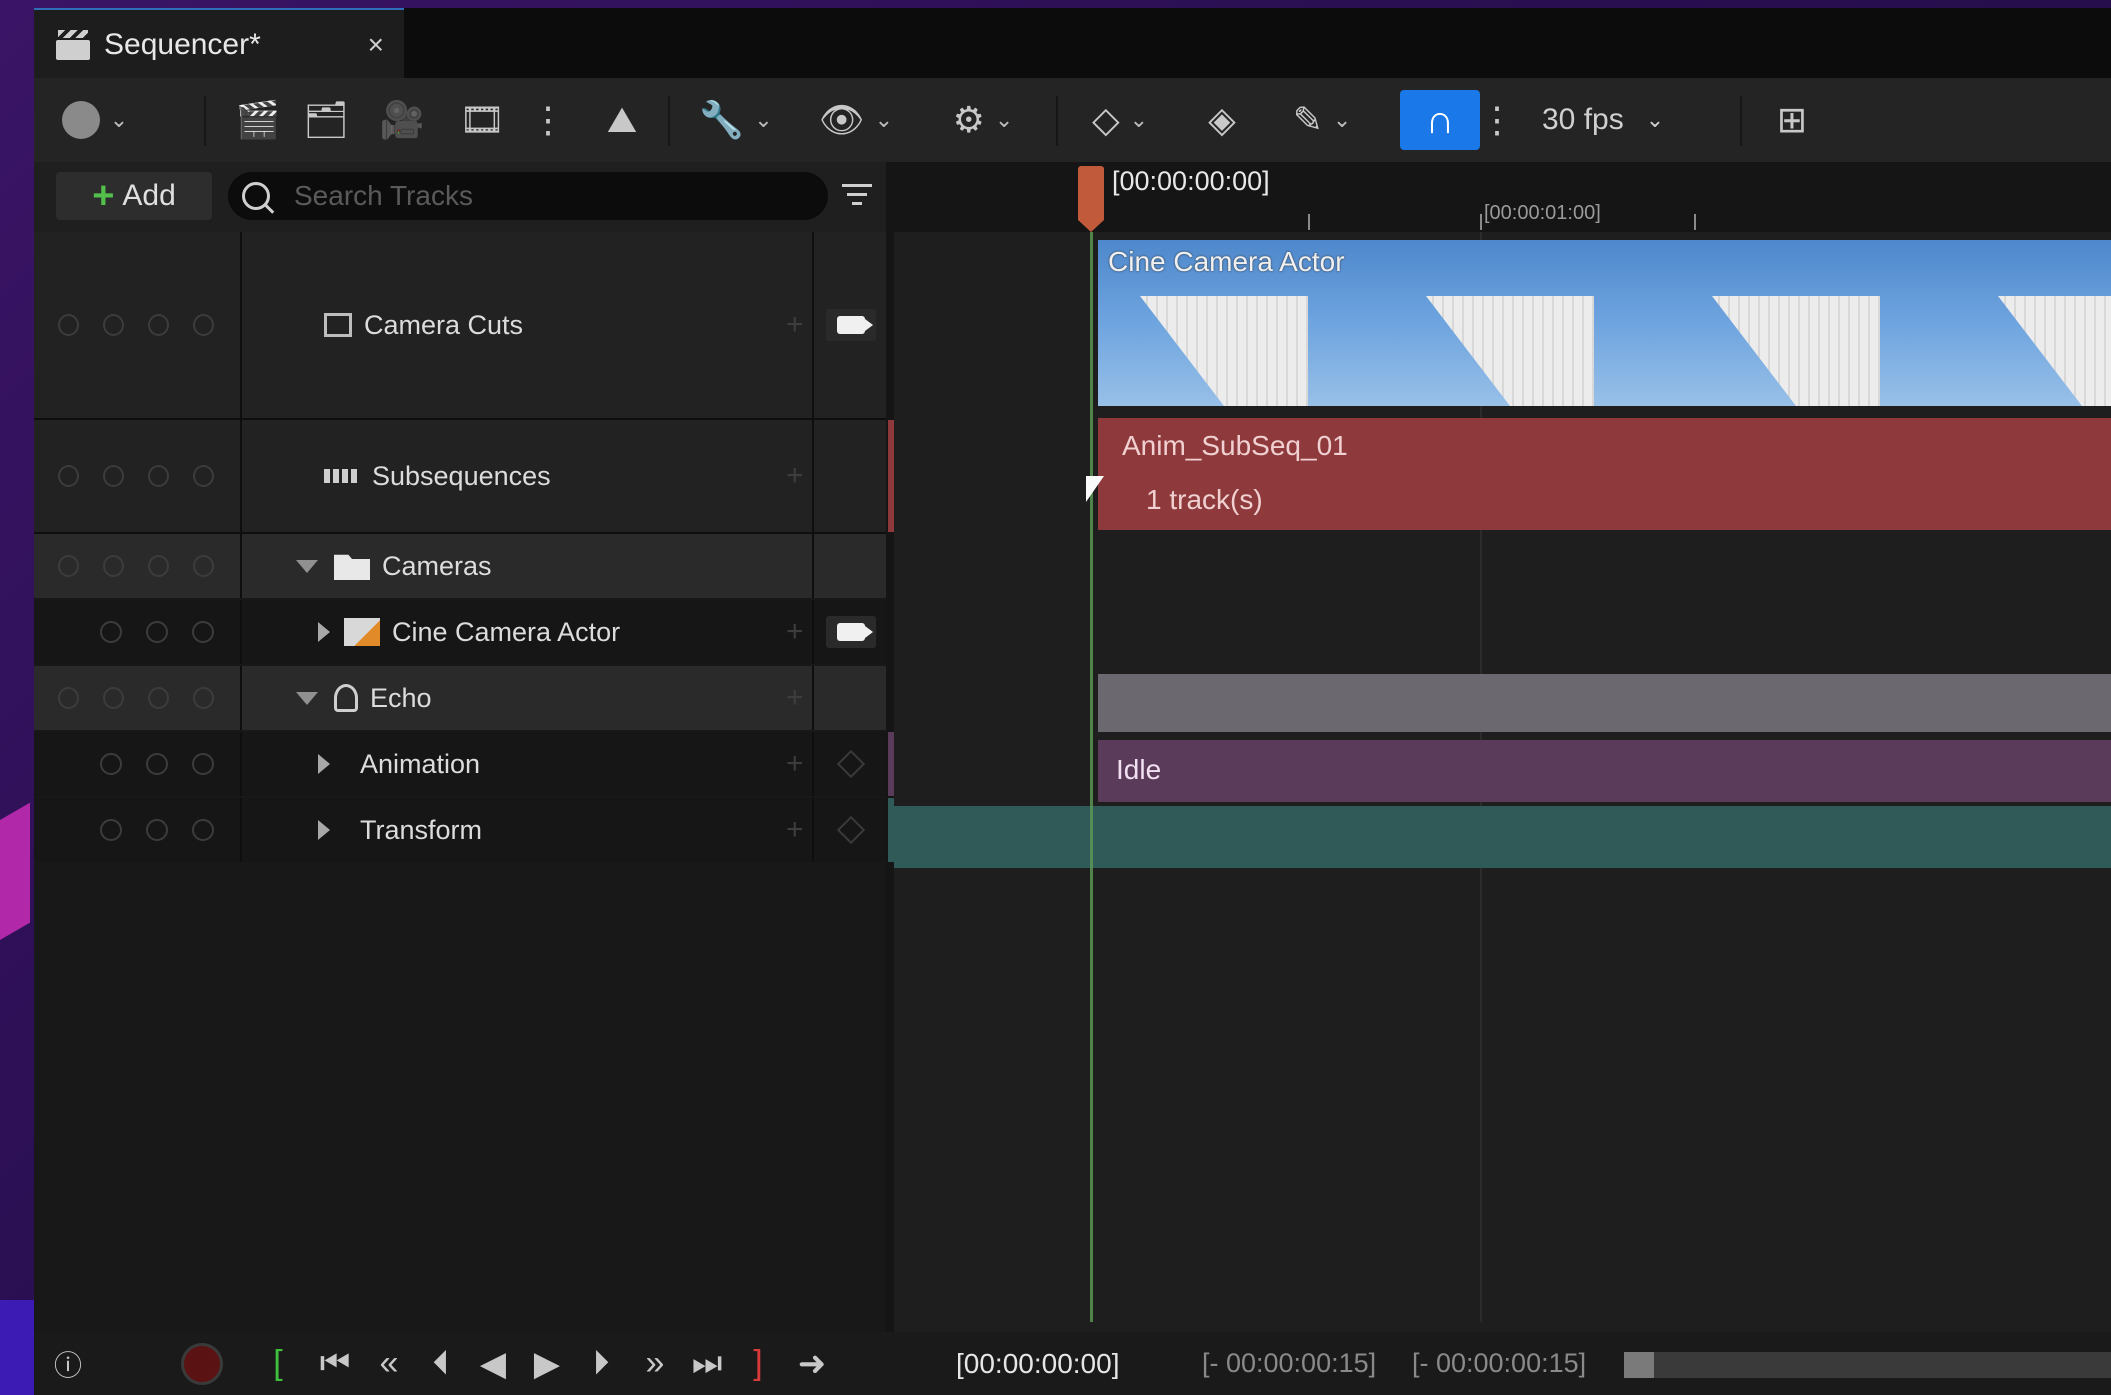 The height and width of the screenshot is (1395, 2111). I want to click on snap-toggle-button: ∩, so click(1440, 120).